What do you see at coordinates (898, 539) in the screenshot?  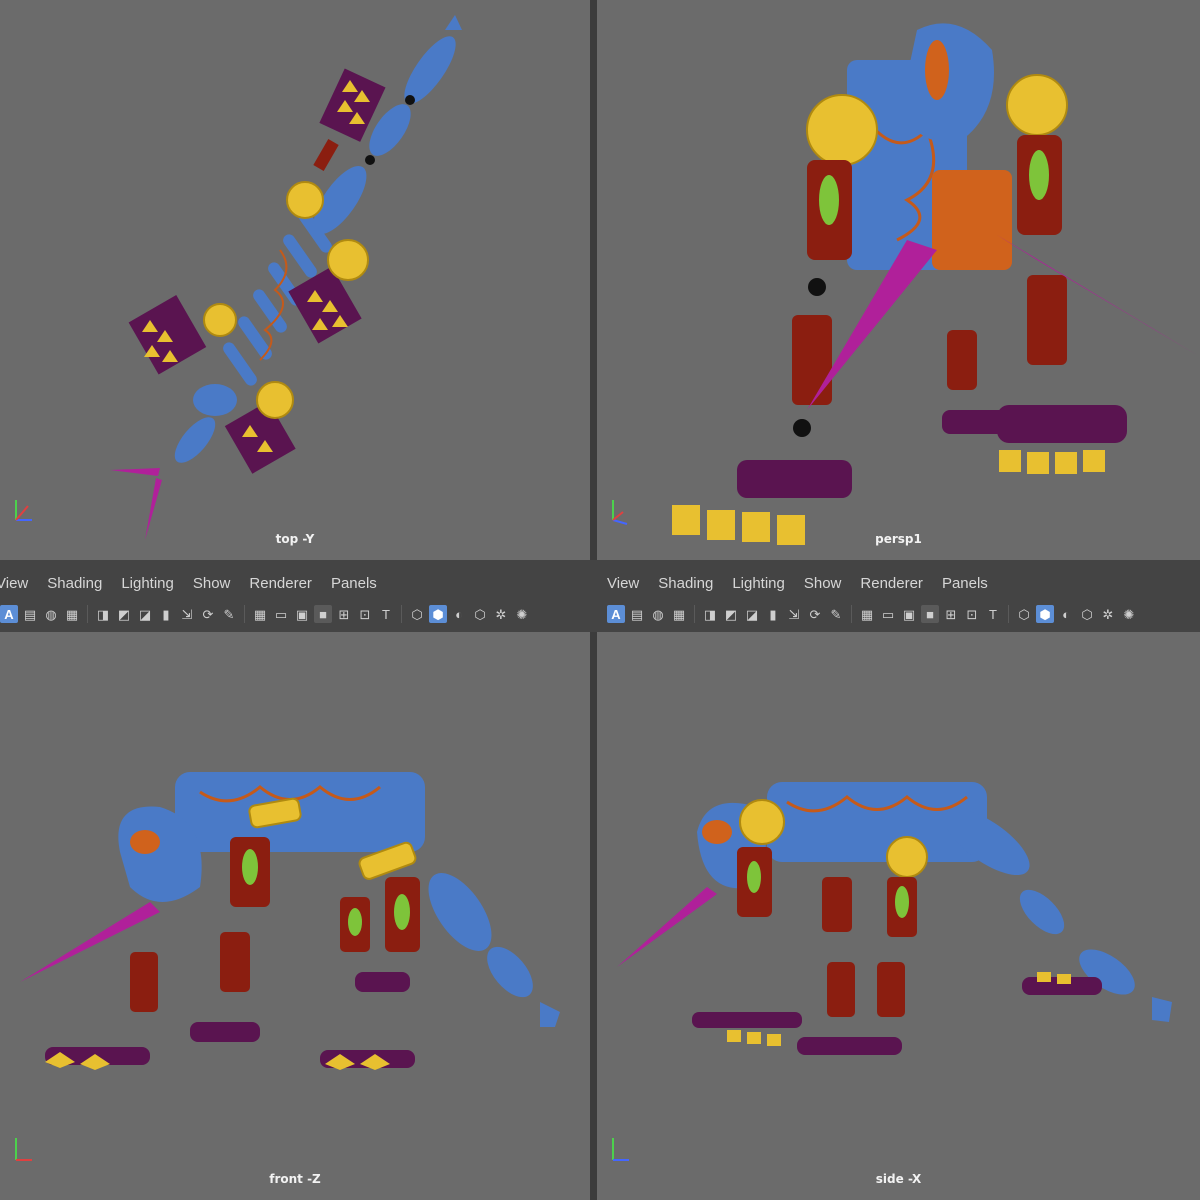 I see `viewport-label: persp1` at bounding box center [898, 539].